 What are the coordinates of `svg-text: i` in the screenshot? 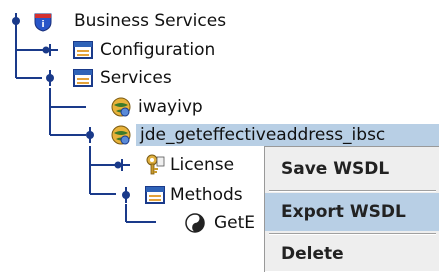 It's located at (42, 25).